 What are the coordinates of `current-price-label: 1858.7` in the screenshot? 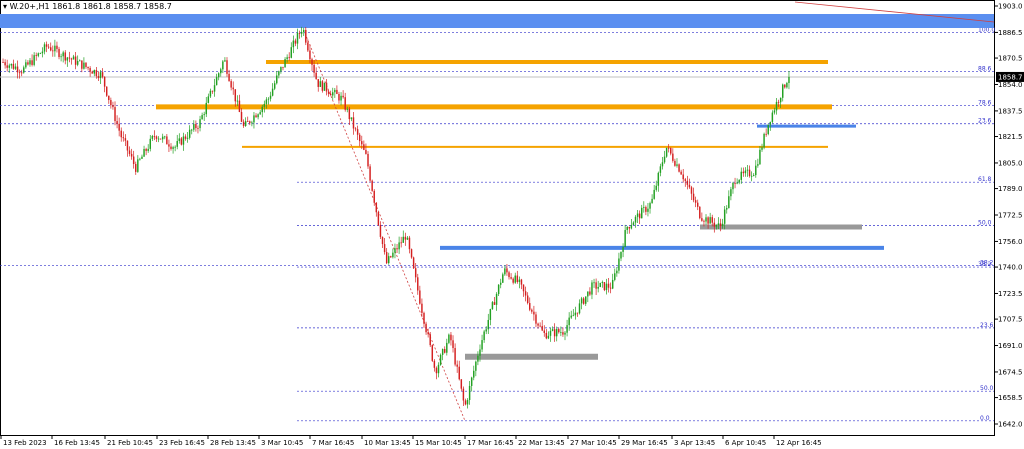 It's located at (1010, 77).